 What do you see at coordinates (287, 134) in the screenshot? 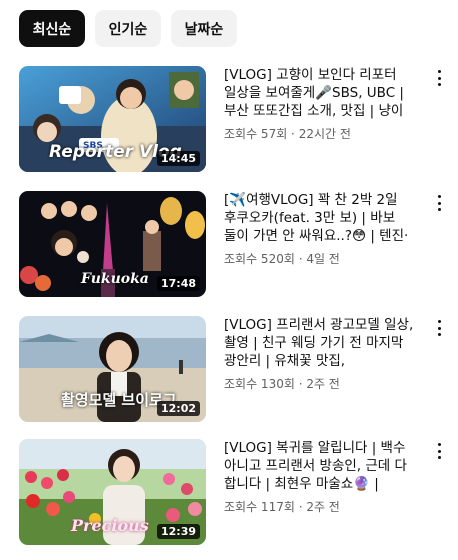
I see `video-meta: 조회수 57회 · 22시간 전` at bounding box center [287, 134].